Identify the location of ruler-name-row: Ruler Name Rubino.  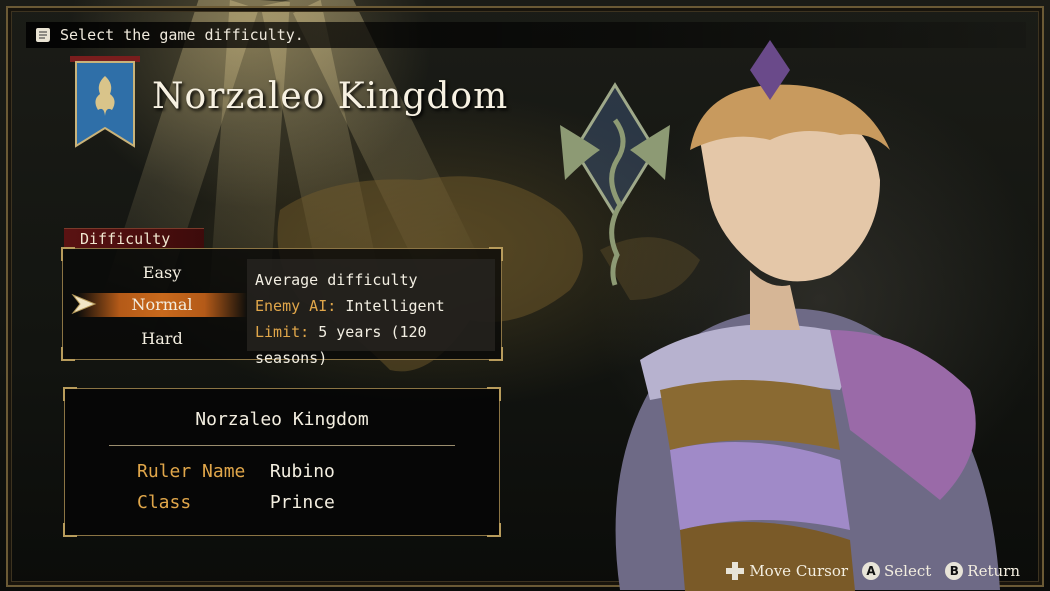
(236, 471).